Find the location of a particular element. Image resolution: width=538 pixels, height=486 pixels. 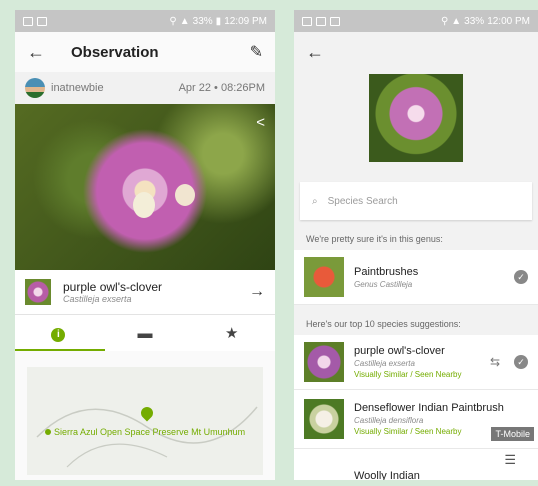

status-bar: ⚲ ▲ 33% ▮ 12:09 PM is located at coordinates (145, 21).